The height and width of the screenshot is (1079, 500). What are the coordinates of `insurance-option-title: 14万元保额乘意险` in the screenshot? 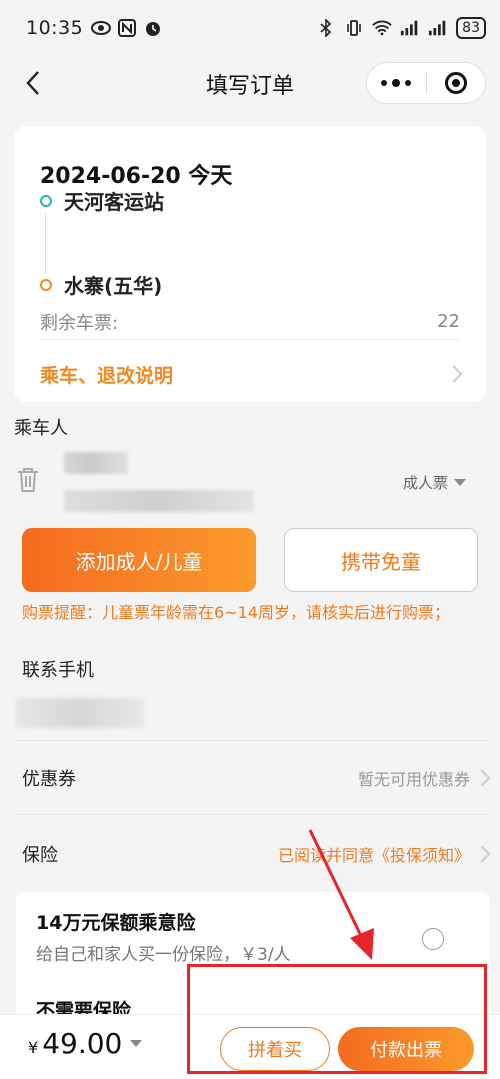 It's located at (116, 923).